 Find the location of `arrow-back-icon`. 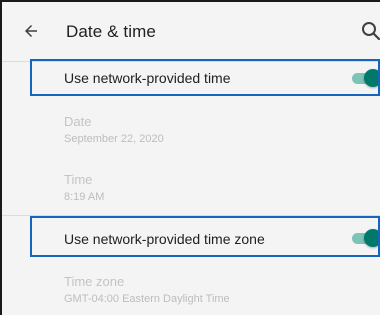

arrow-back-icon is located at coordinates (31, 31).